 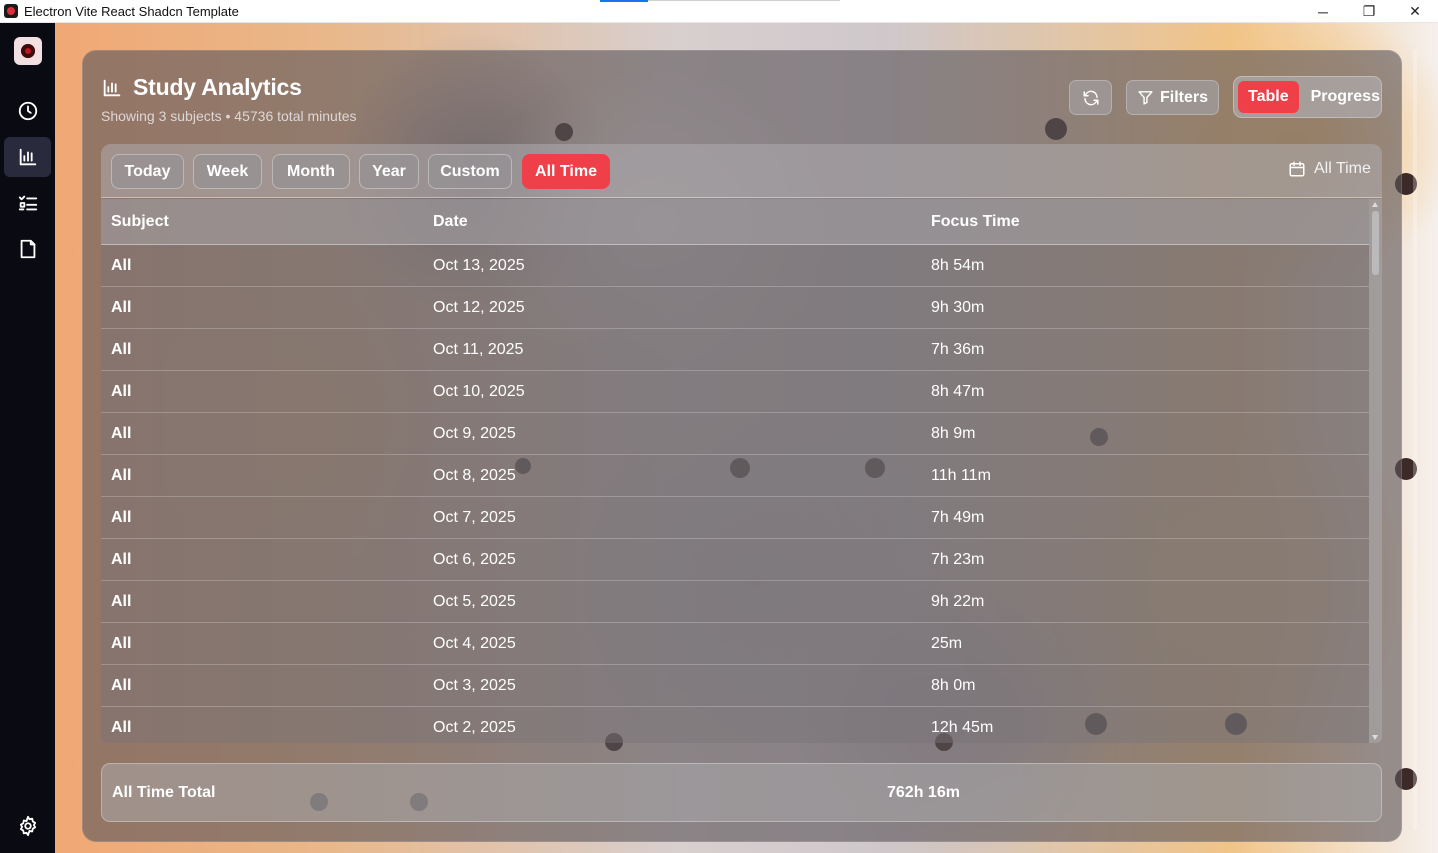 I want to click on maximize-button: ❐, so click(x=1369, y=11).